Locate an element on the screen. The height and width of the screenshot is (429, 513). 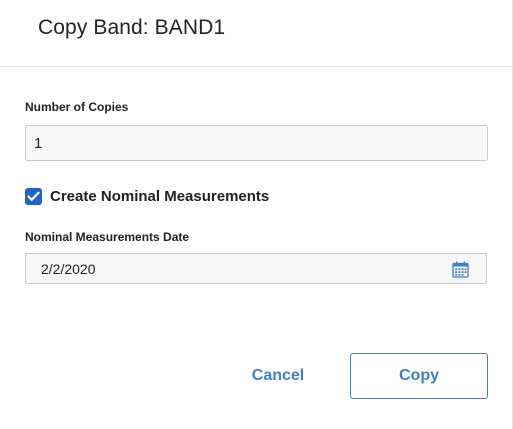
nominal-measurements-date-field: 2/2/2020 is located at coordinates (256, 268).